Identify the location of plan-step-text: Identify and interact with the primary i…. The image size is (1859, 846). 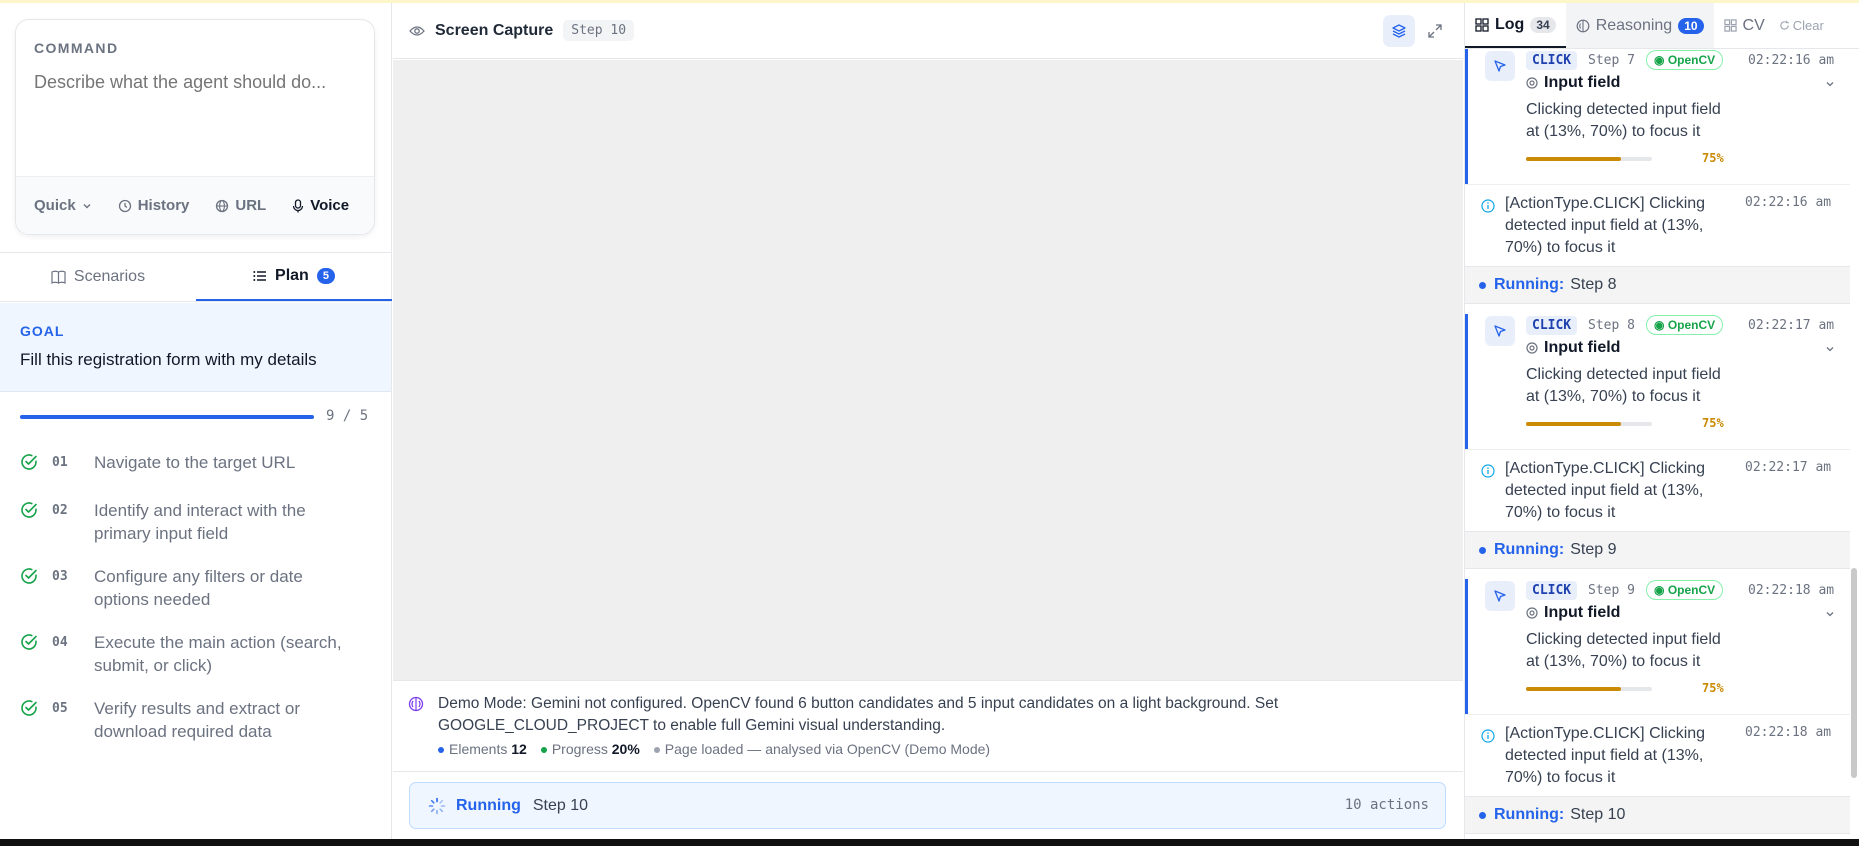
(200, 522).